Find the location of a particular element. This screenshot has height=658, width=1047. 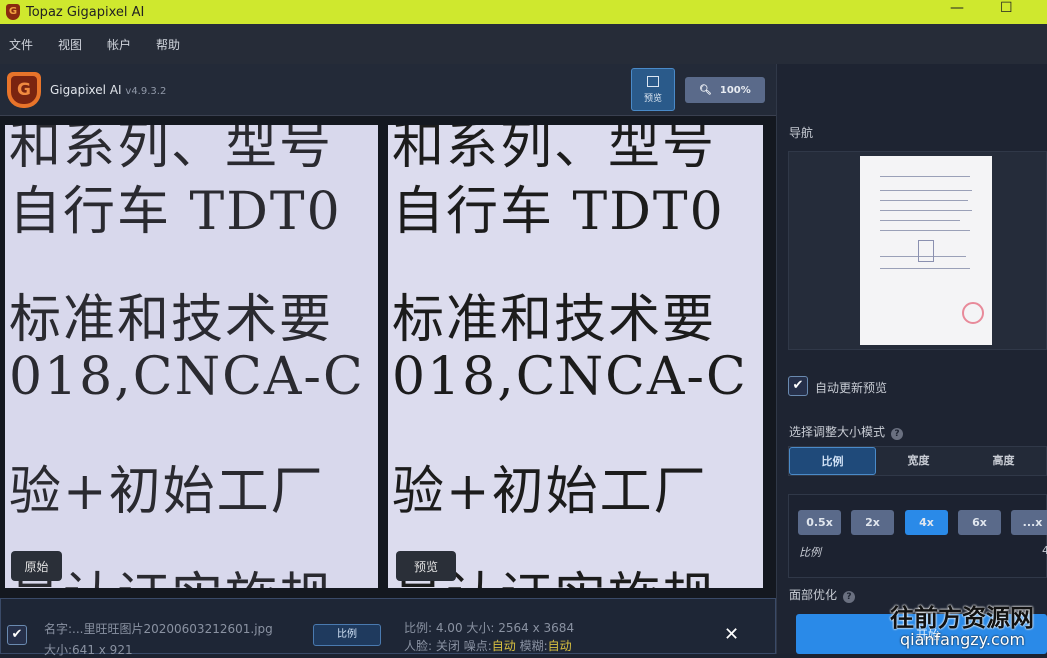

blur-label: 模糊: is located at coordinates (533, 646).